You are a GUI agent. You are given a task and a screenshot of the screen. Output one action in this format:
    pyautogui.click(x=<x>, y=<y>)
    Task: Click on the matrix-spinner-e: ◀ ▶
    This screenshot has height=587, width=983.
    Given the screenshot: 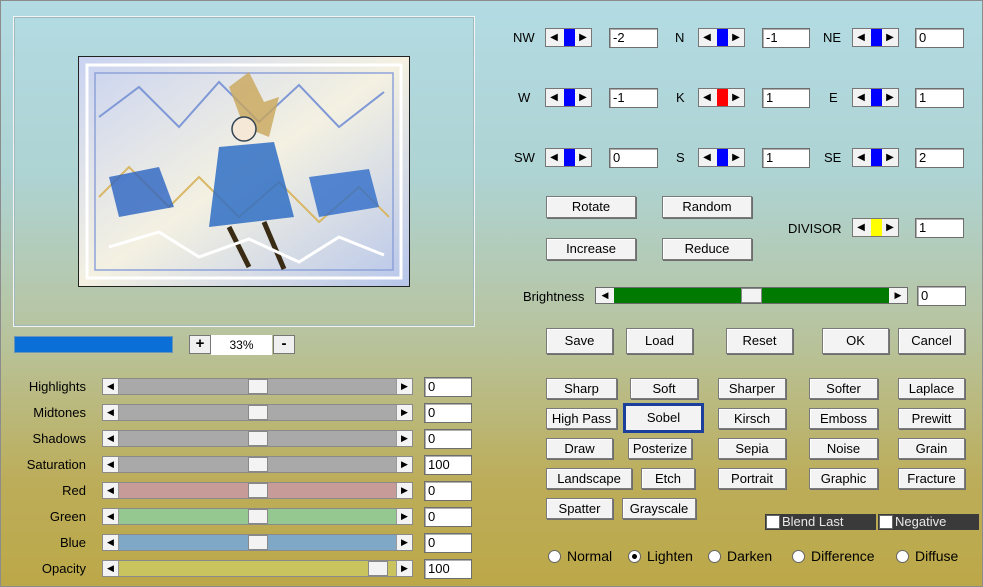 What is the action you would take?
    pyautogui.click(x=875, y=97)
    